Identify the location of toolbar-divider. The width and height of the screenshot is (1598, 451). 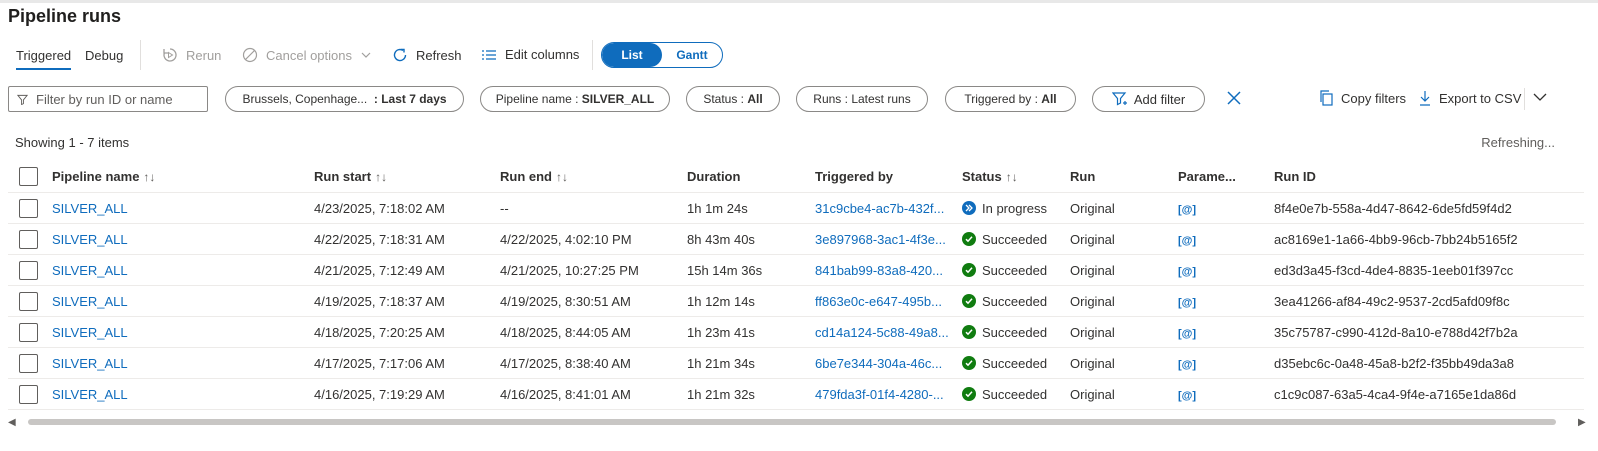
(1524, 99).